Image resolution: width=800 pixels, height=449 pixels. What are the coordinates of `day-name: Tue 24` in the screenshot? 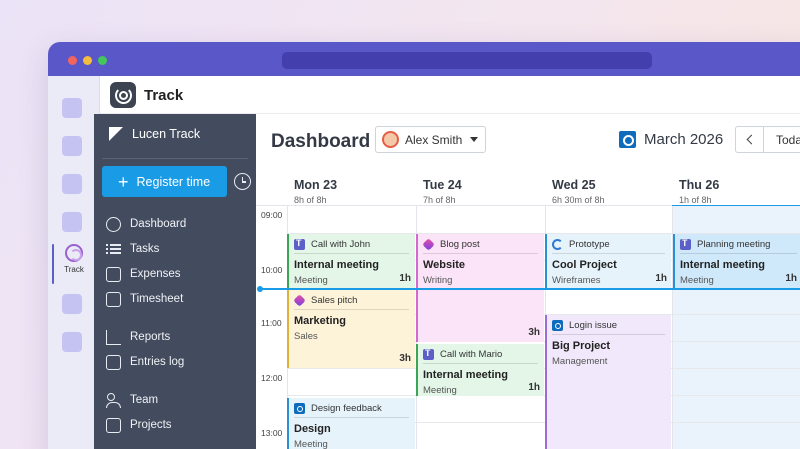 It's located at (442, 185).